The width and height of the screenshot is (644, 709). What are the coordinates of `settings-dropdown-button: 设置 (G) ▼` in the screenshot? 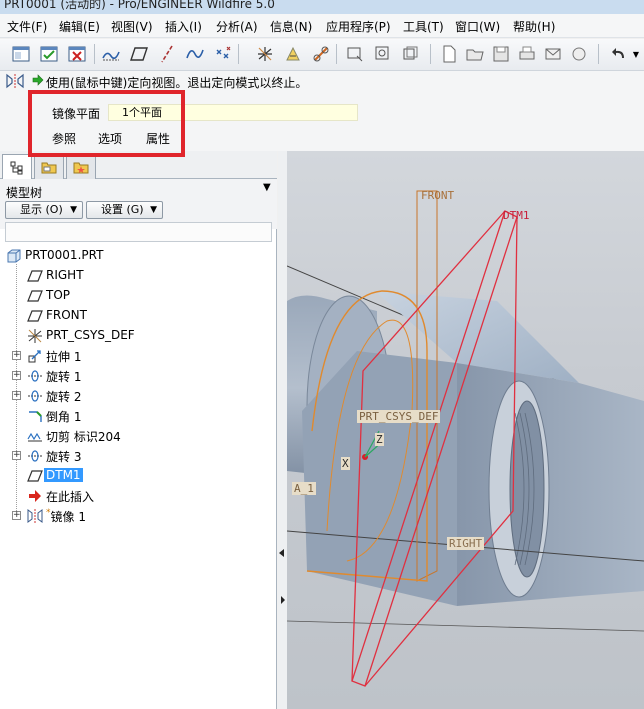 It's located at (124, 210).